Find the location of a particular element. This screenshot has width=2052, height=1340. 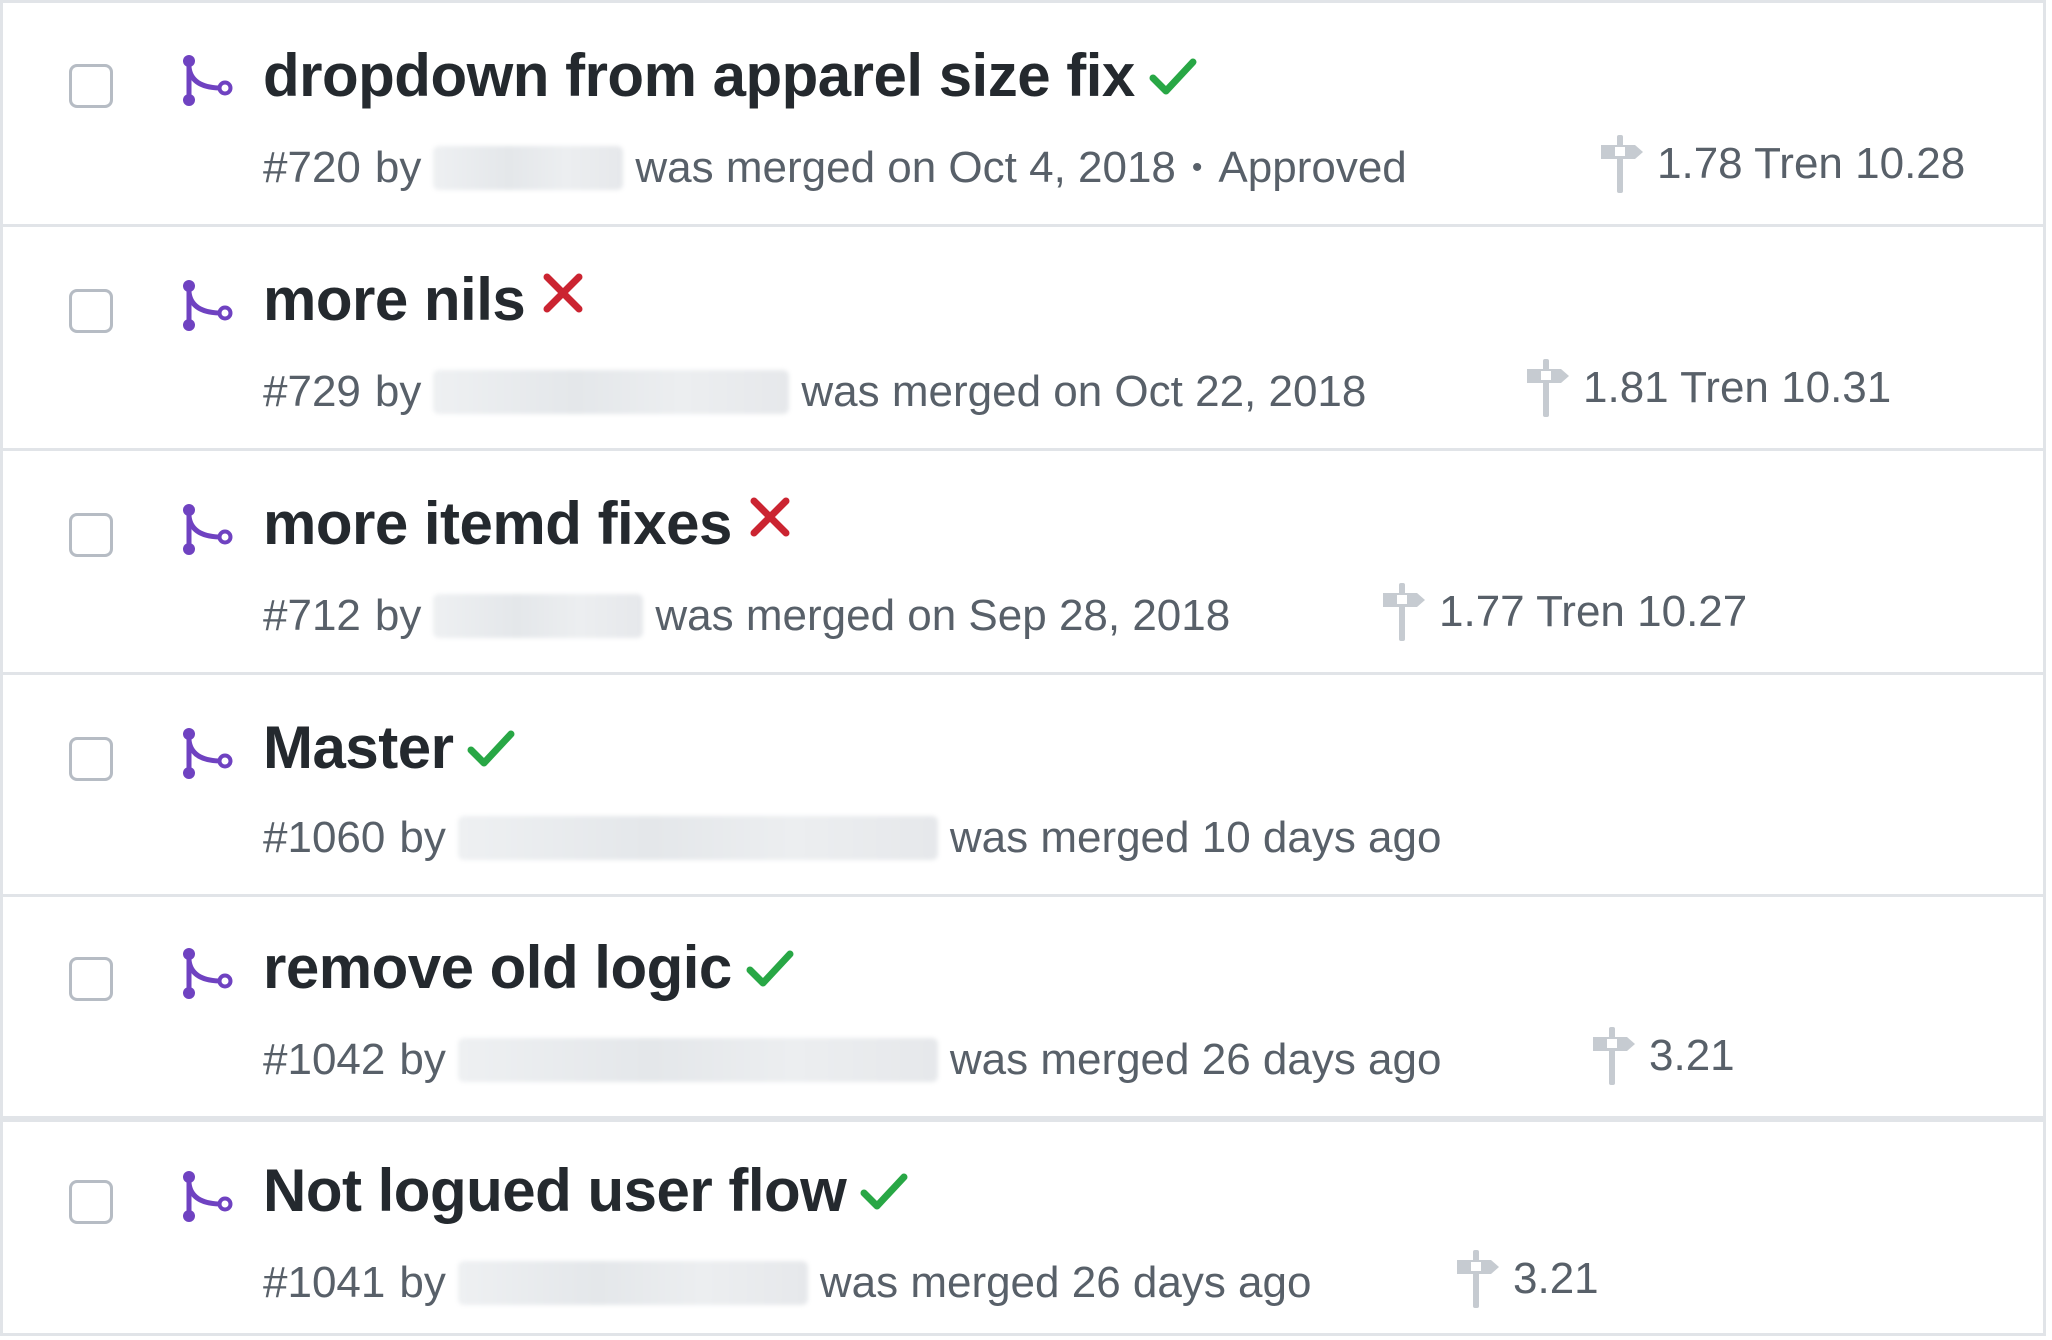

milestone-label: 1.78 Tren 10.28 is located at coordinates (1811, 163).